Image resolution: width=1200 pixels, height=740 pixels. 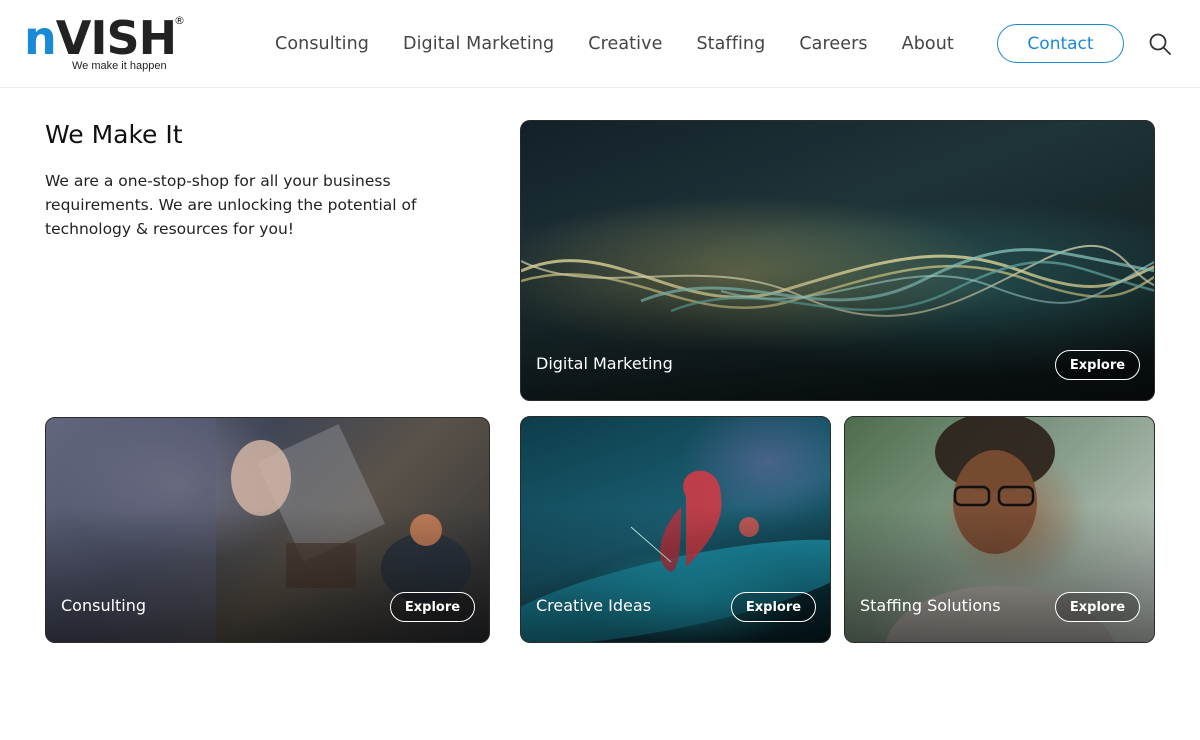 I want to click on logo-wordmark: nVISH, so click(x=100, y=38).